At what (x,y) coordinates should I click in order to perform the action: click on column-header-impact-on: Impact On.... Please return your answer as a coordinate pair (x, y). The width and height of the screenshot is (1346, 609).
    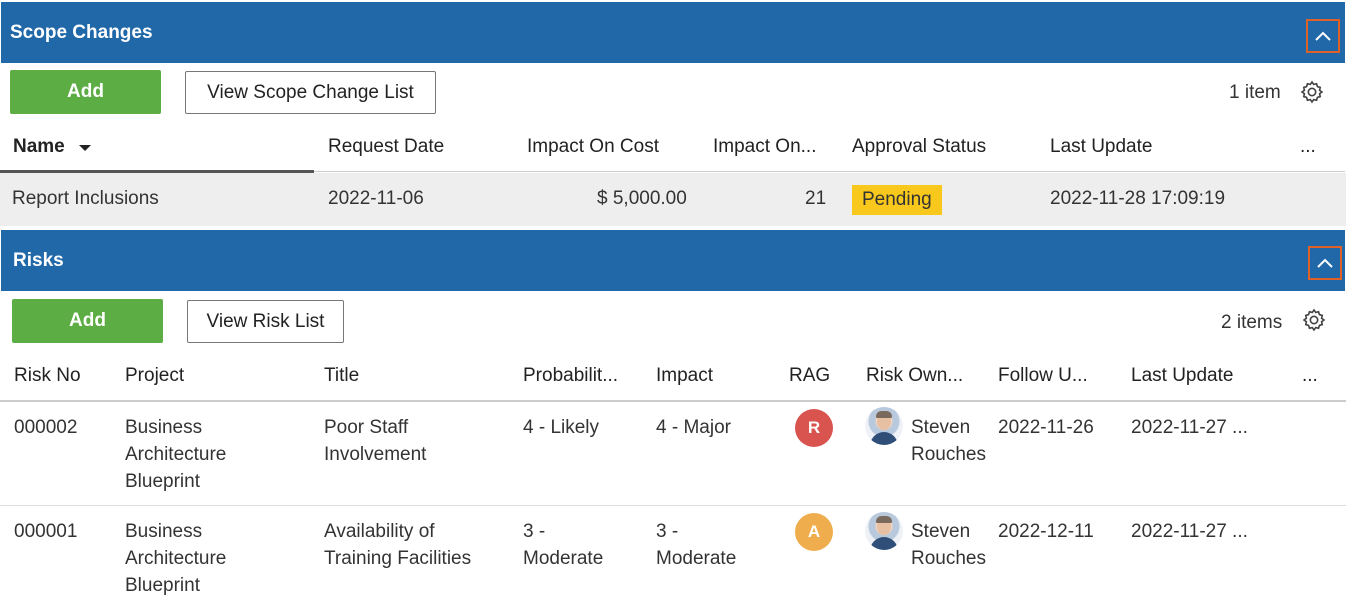
    Looking at the image, I should click on (764, 147).